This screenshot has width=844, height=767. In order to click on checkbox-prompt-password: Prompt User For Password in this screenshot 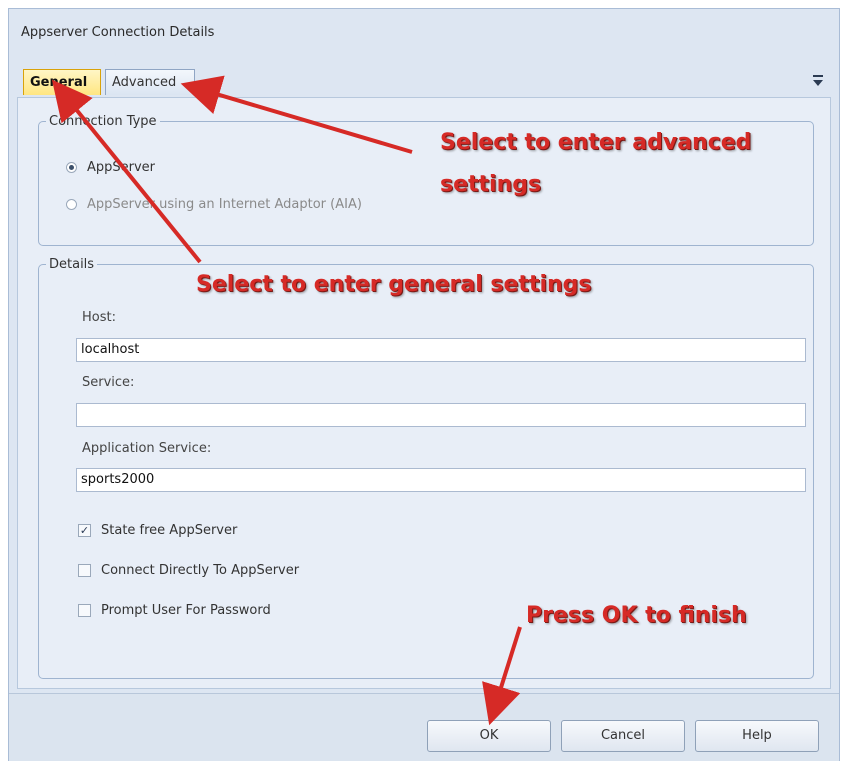, I will do `click(174, 610)`.